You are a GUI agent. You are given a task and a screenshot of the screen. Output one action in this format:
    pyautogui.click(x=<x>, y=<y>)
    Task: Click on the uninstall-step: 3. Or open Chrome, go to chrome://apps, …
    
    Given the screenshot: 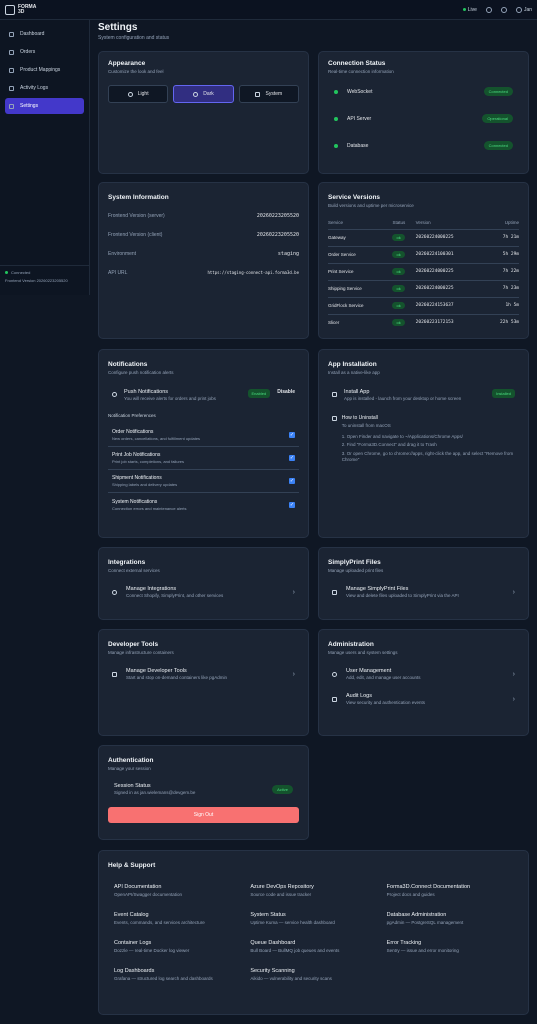 What is the action you would take?
    pyautogui.click(x=427, y=456)
    